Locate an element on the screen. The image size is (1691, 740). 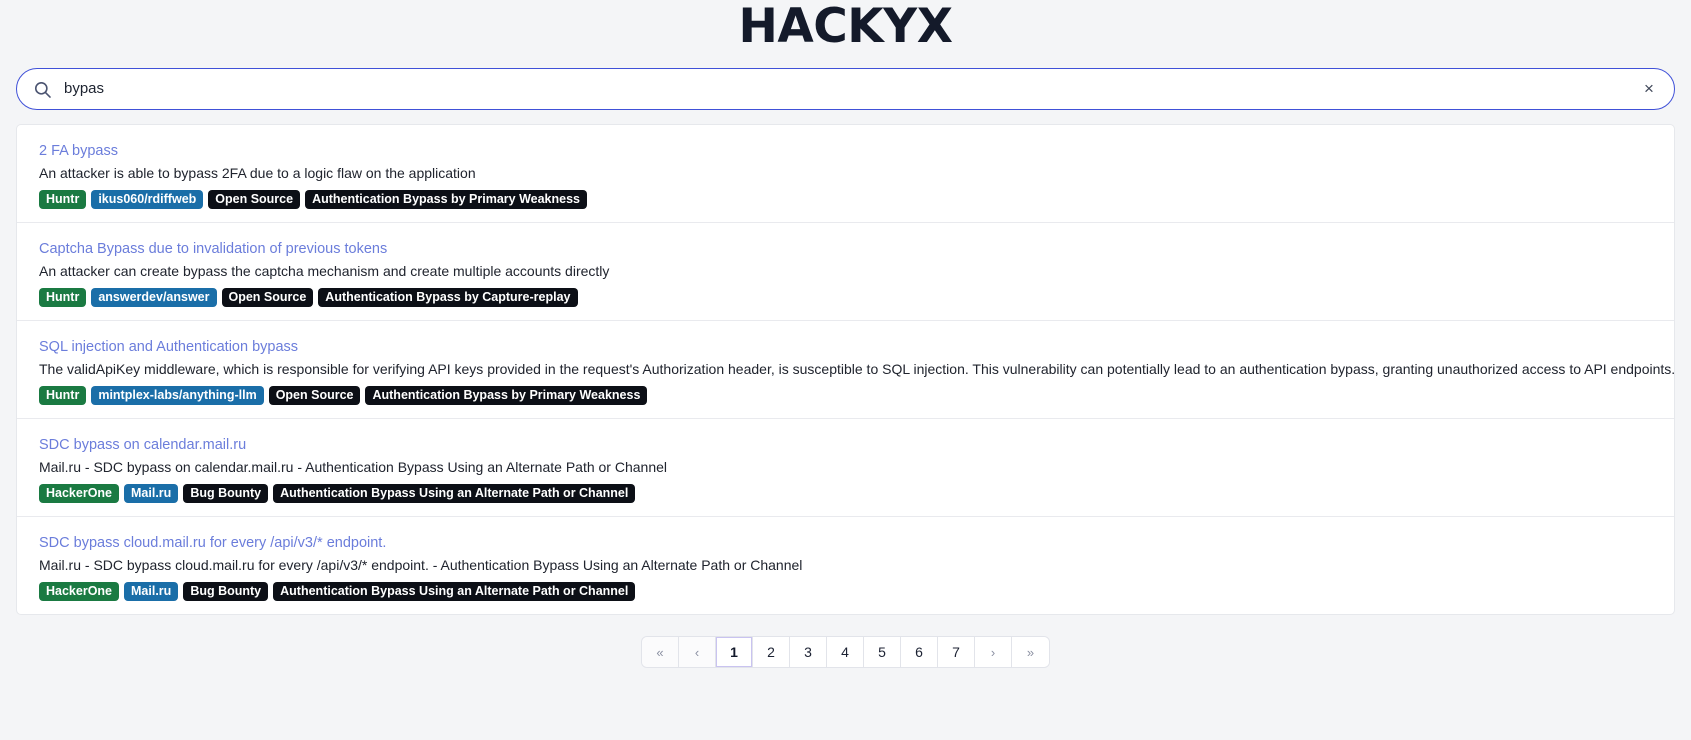
search-input is located at coordinates (851, 89).